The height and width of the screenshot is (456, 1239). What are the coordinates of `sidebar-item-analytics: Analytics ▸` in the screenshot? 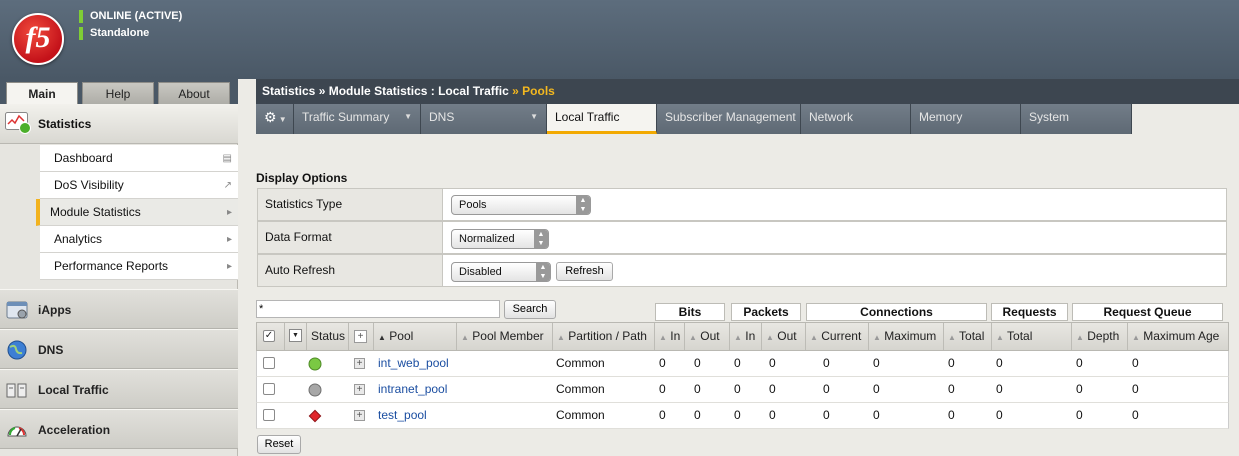 It's located at (139, 239).